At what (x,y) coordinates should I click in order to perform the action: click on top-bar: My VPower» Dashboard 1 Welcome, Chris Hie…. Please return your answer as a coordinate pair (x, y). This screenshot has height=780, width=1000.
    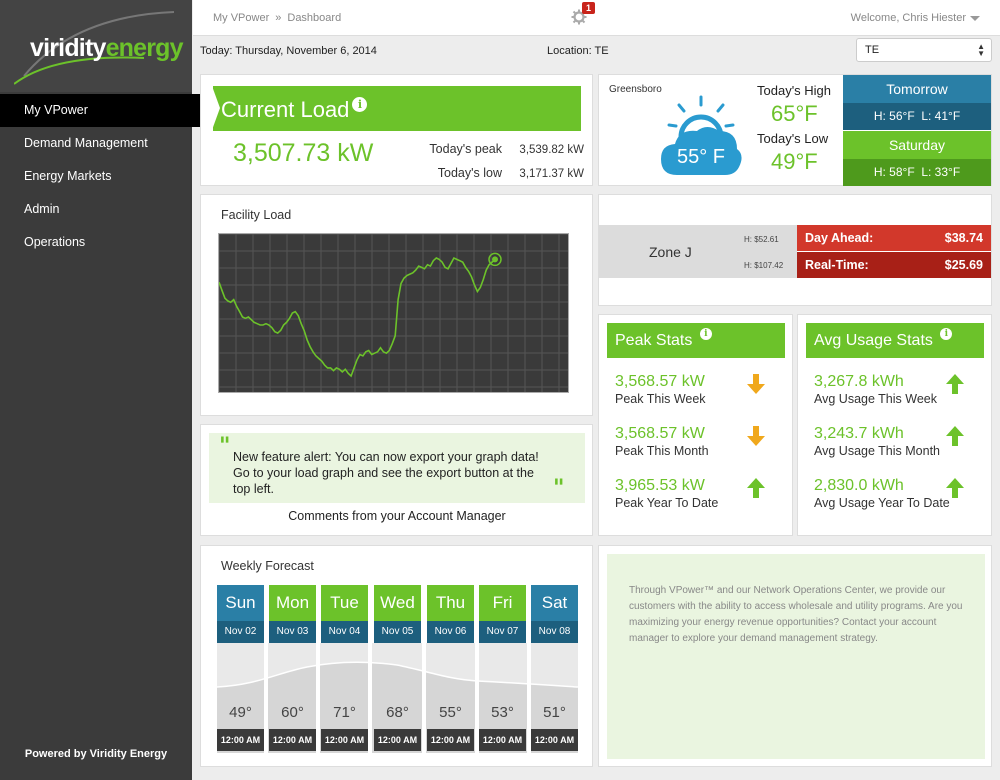
    Looking at the image, I should click on (596, 18).